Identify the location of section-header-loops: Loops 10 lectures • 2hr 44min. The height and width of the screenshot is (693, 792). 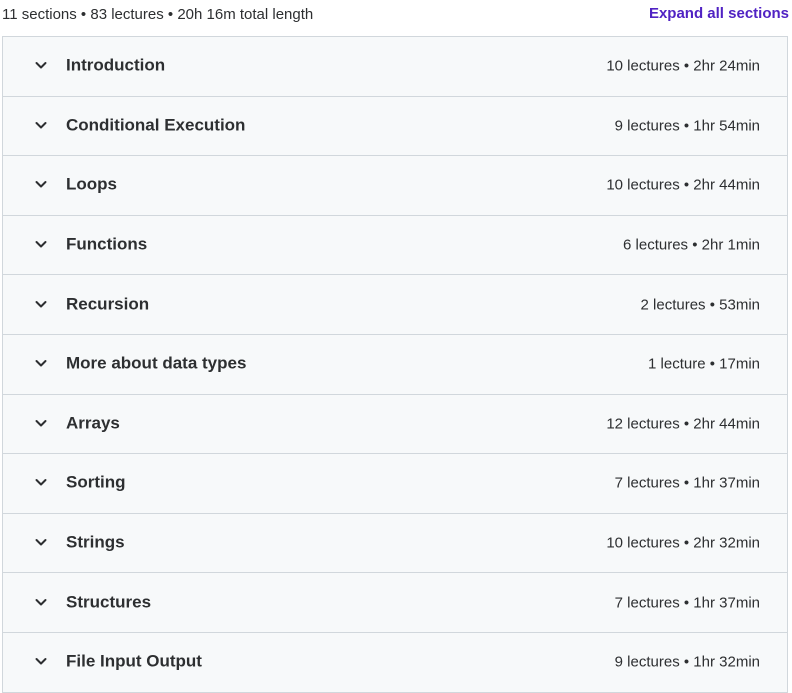
(395, 186).